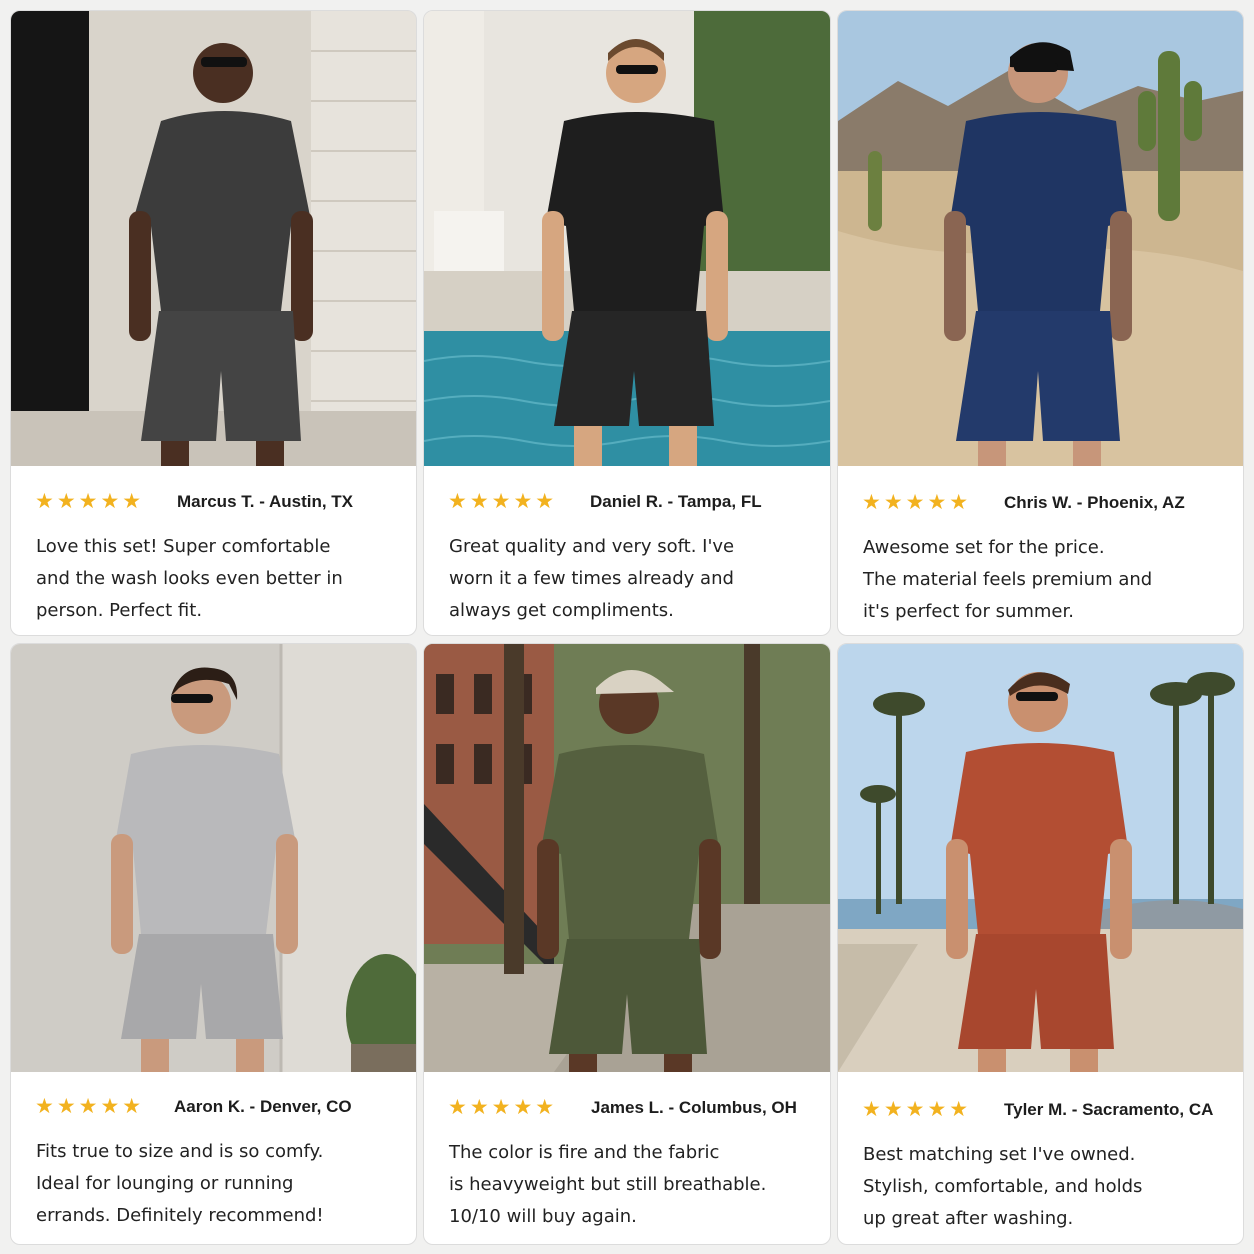 Image resolution: width=1254 pixels, height=1254 pixels. I want to click on review-line: 10/10 will buy again., so click(543, 1216).